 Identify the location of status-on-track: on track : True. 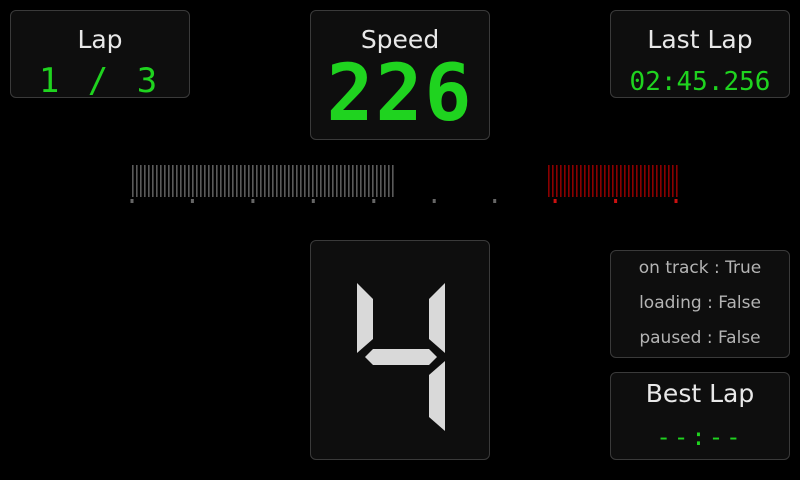
(700, 268).